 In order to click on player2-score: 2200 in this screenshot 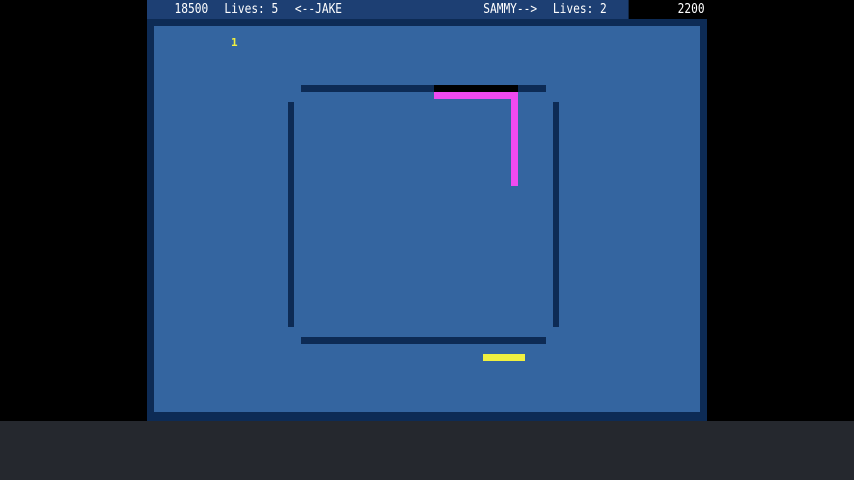, I will do `click(691, 9)`.